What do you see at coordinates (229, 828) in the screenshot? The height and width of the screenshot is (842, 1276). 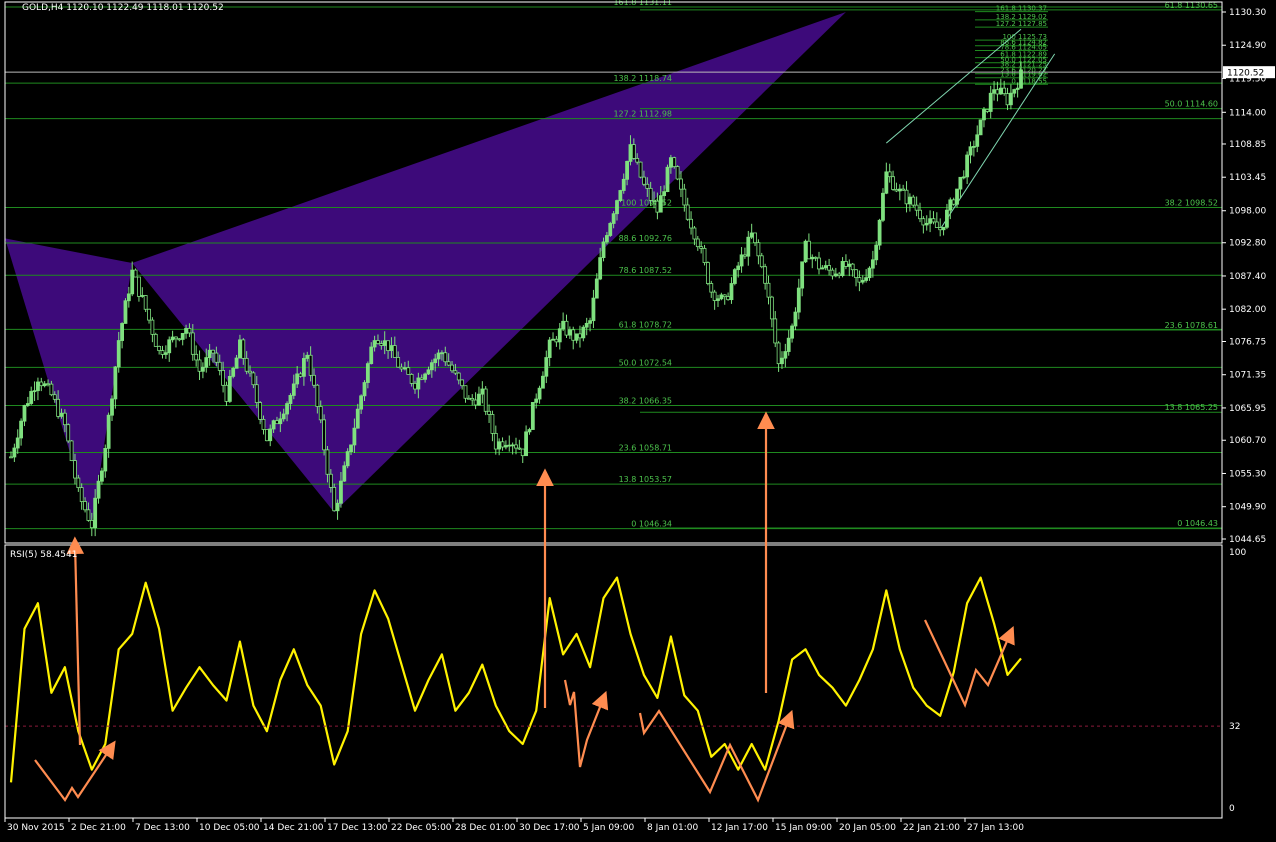 I see `time-tick-label-3: 10 Dec 05:00` at bounding box center [229, 828].